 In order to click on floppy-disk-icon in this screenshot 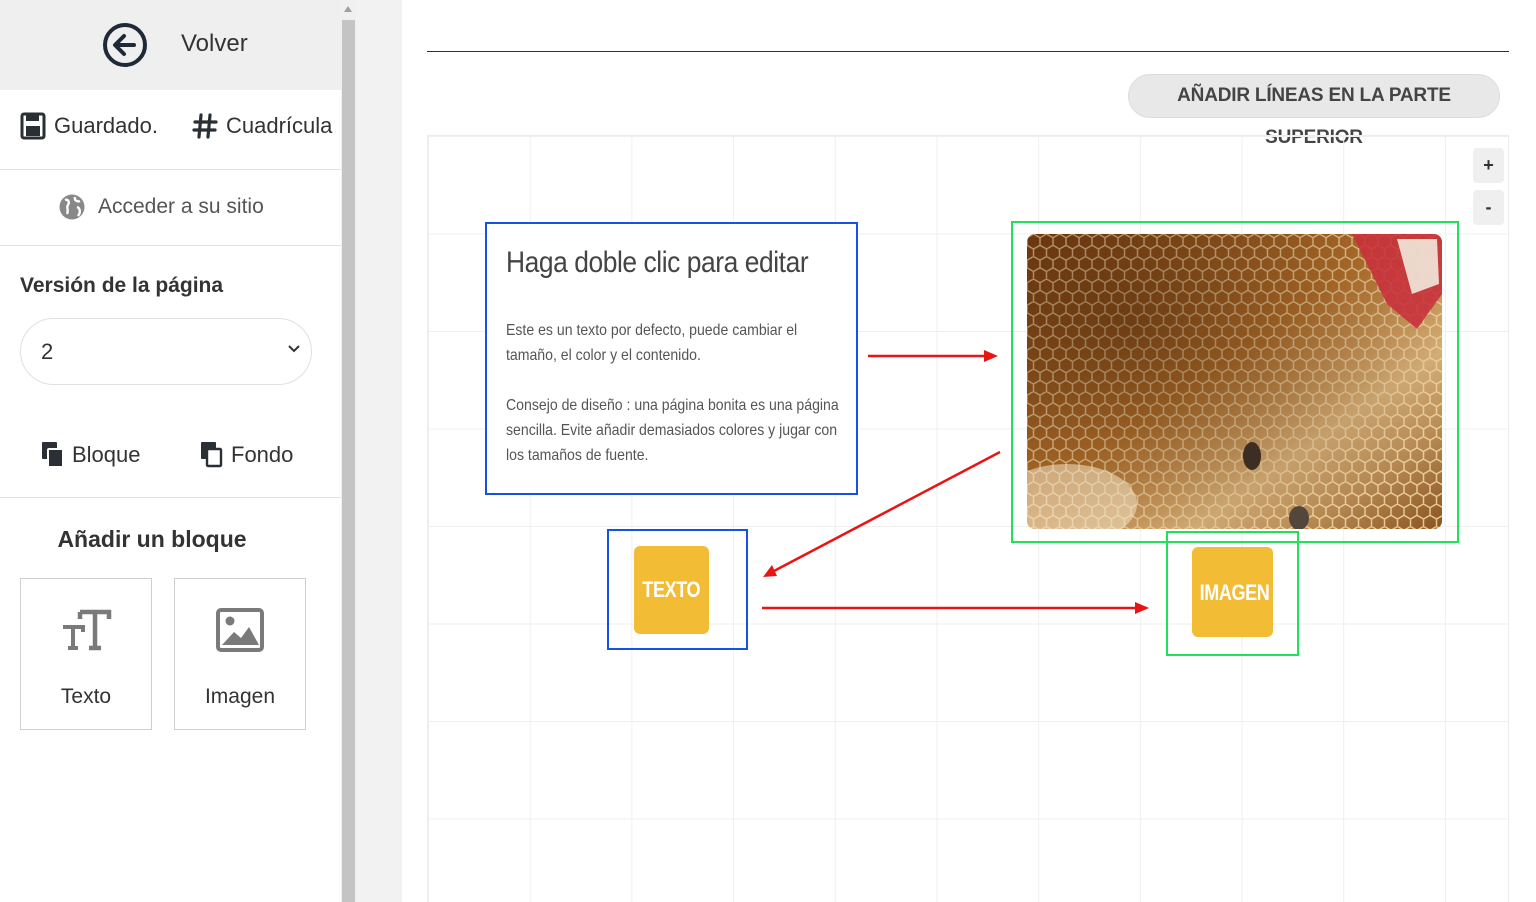, I will do `click(33, 126)`.